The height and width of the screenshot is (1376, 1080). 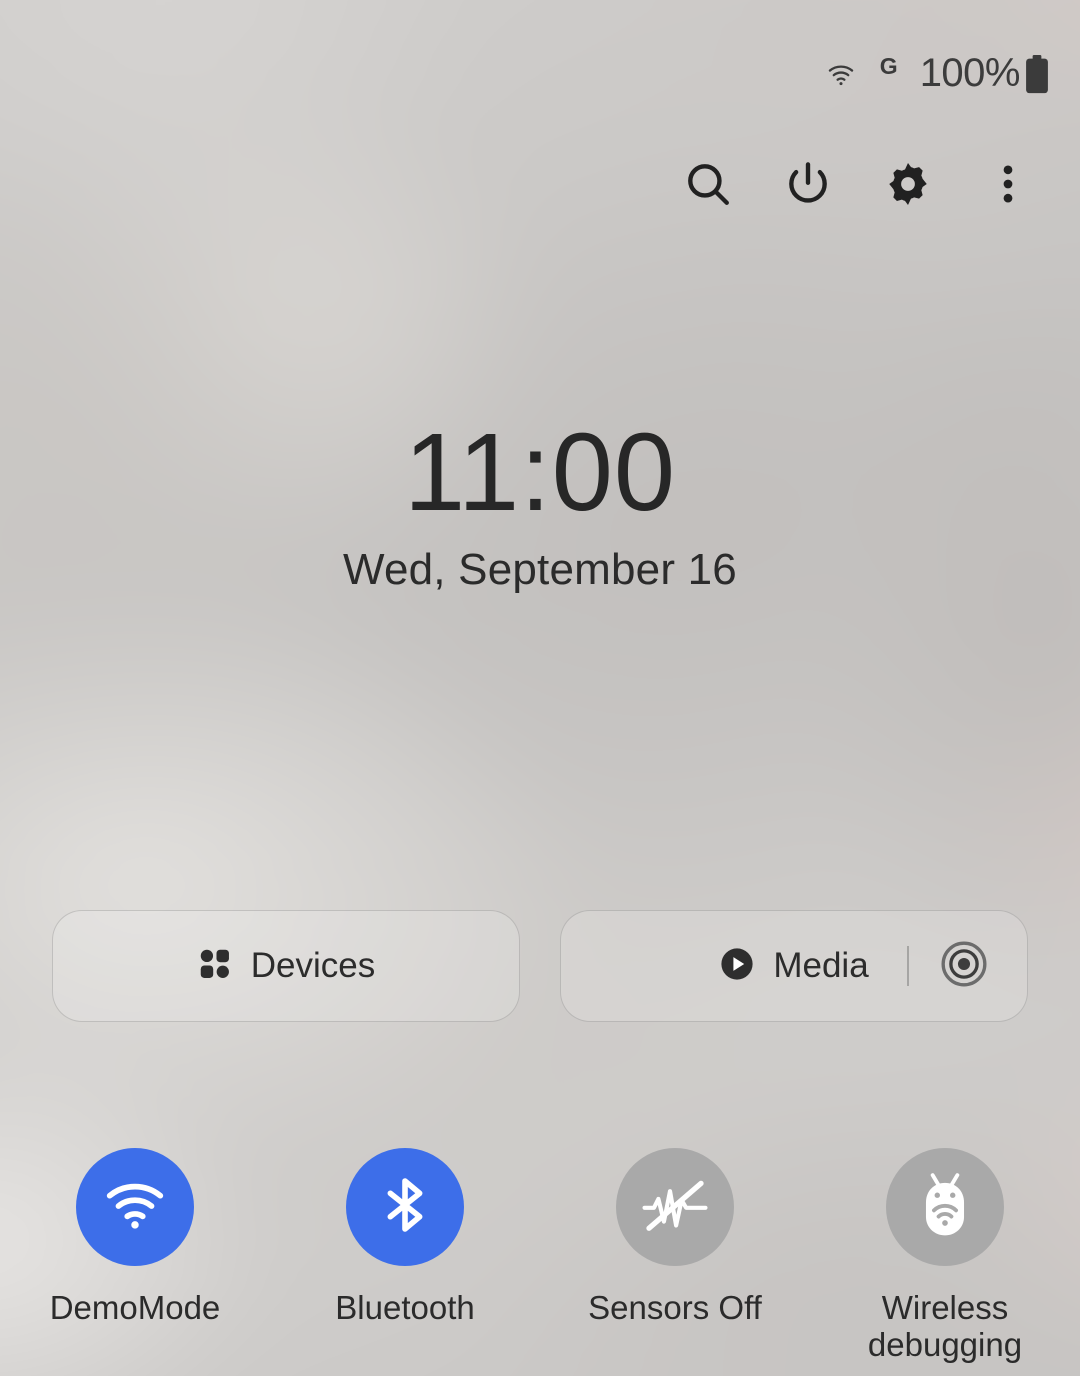 I want to click on tile-sensors-off-label: Sensors Off, so click(x=675, y=1307).